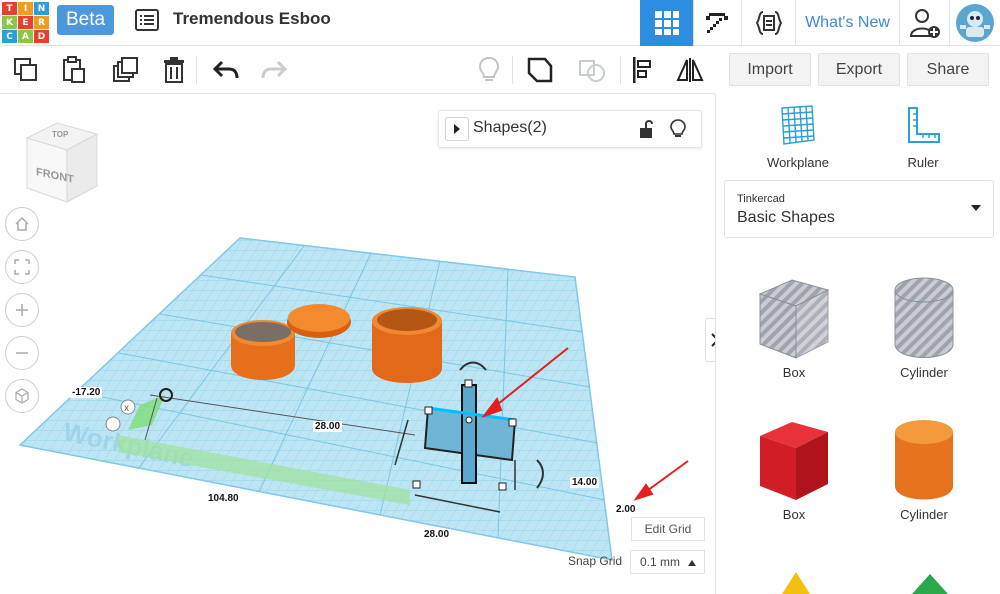 Image resolution: width=1000 pixels, height=594 pixels. I want to click on cube-outline-icon, so click(22, 396).